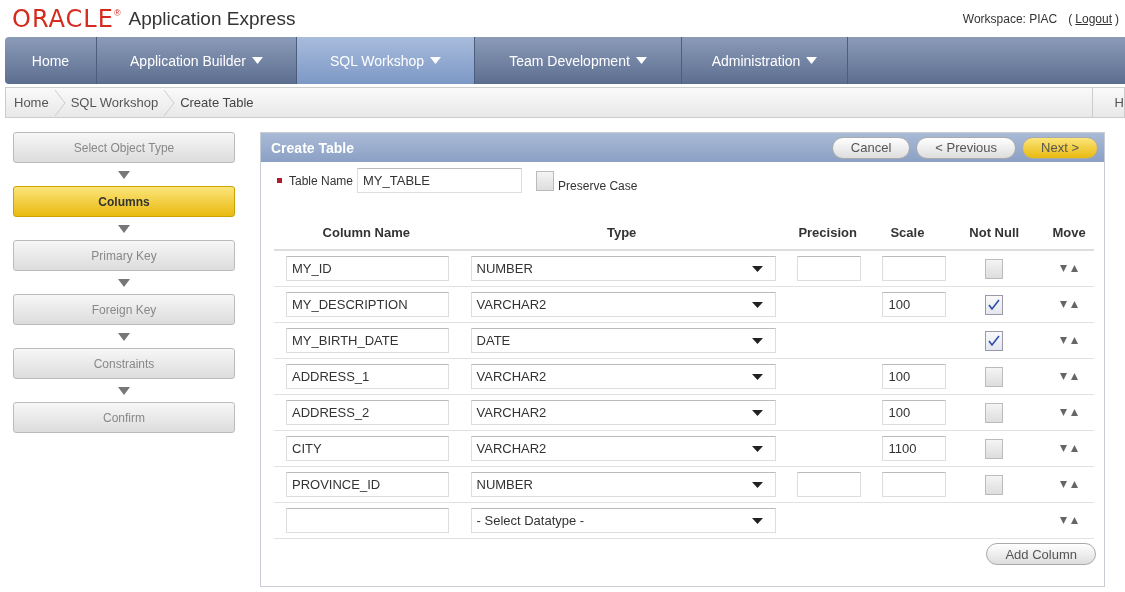  I want to click on type-select: - Select Datatype -, so click(623, 520).